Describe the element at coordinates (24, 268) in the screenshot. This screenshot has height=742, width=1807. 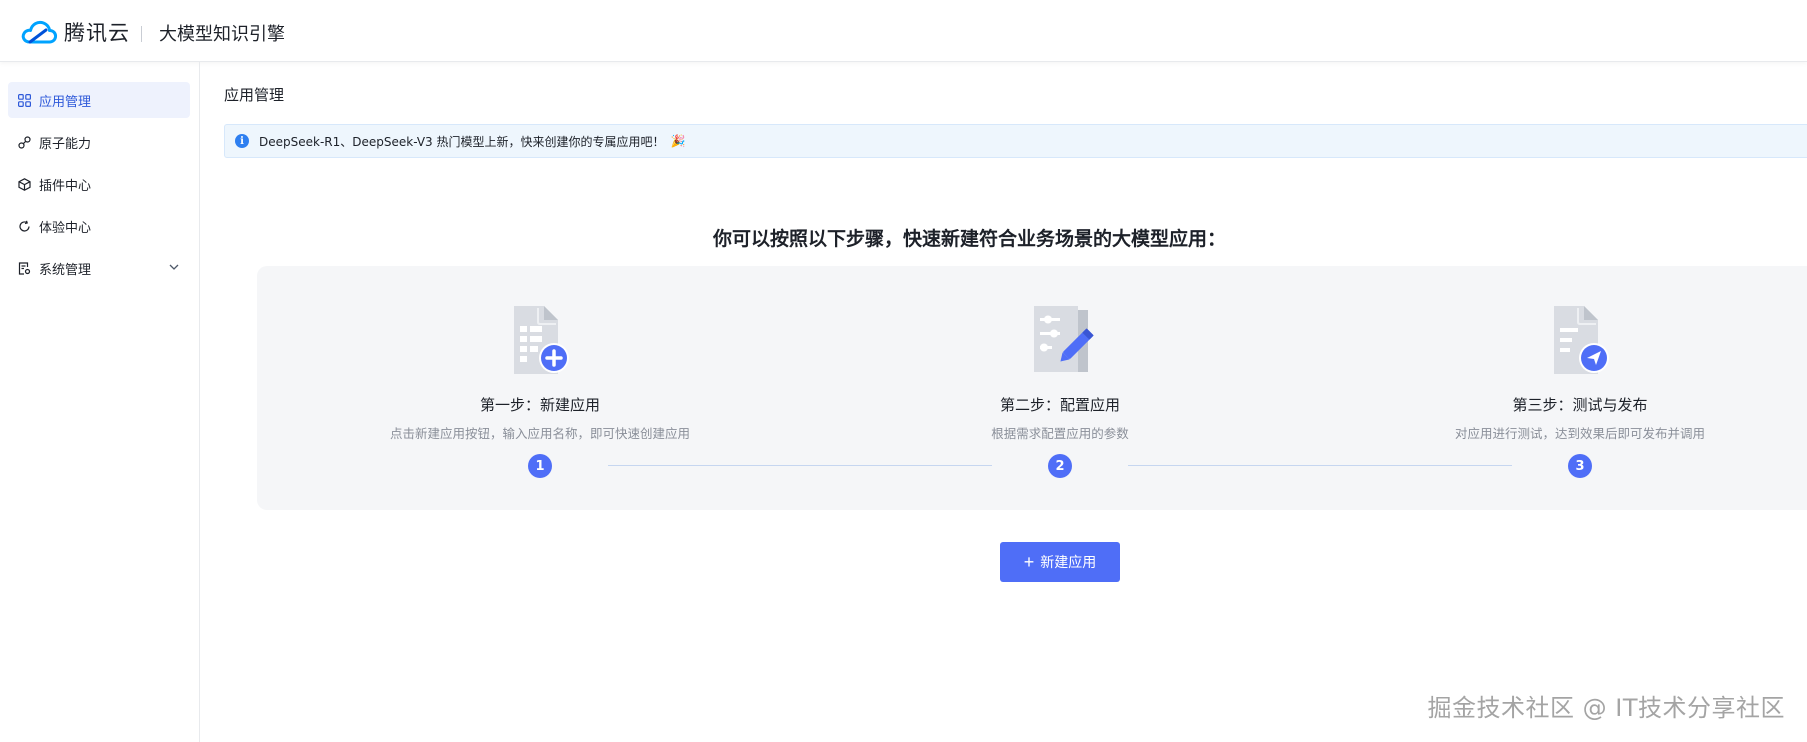
I see `settings-doc-icon` at that location.